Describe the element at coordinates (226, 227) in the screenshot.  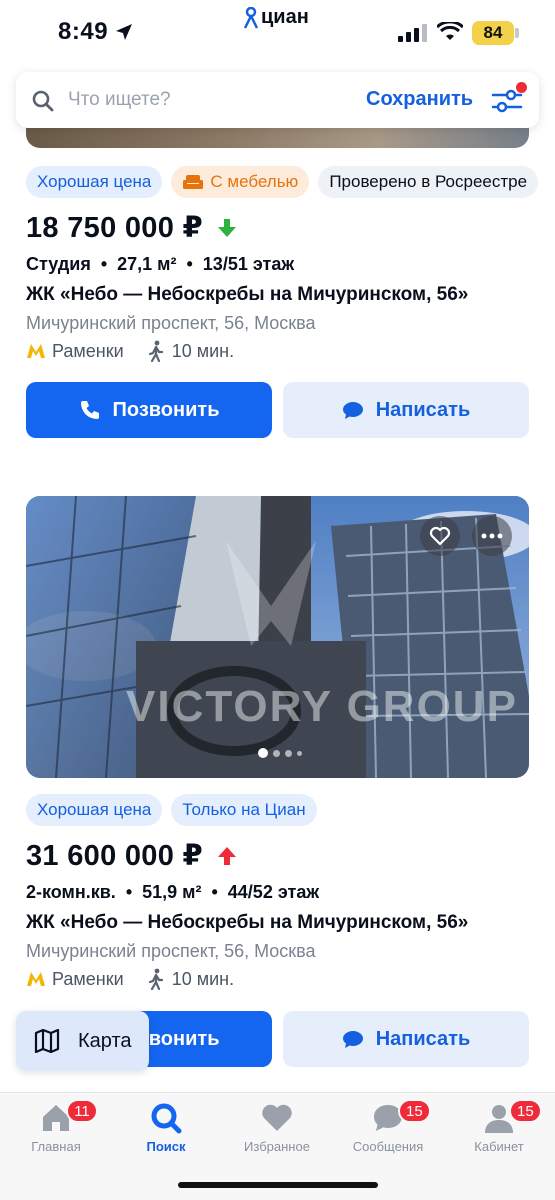
I see `price-down-arrow-icon` at that location.